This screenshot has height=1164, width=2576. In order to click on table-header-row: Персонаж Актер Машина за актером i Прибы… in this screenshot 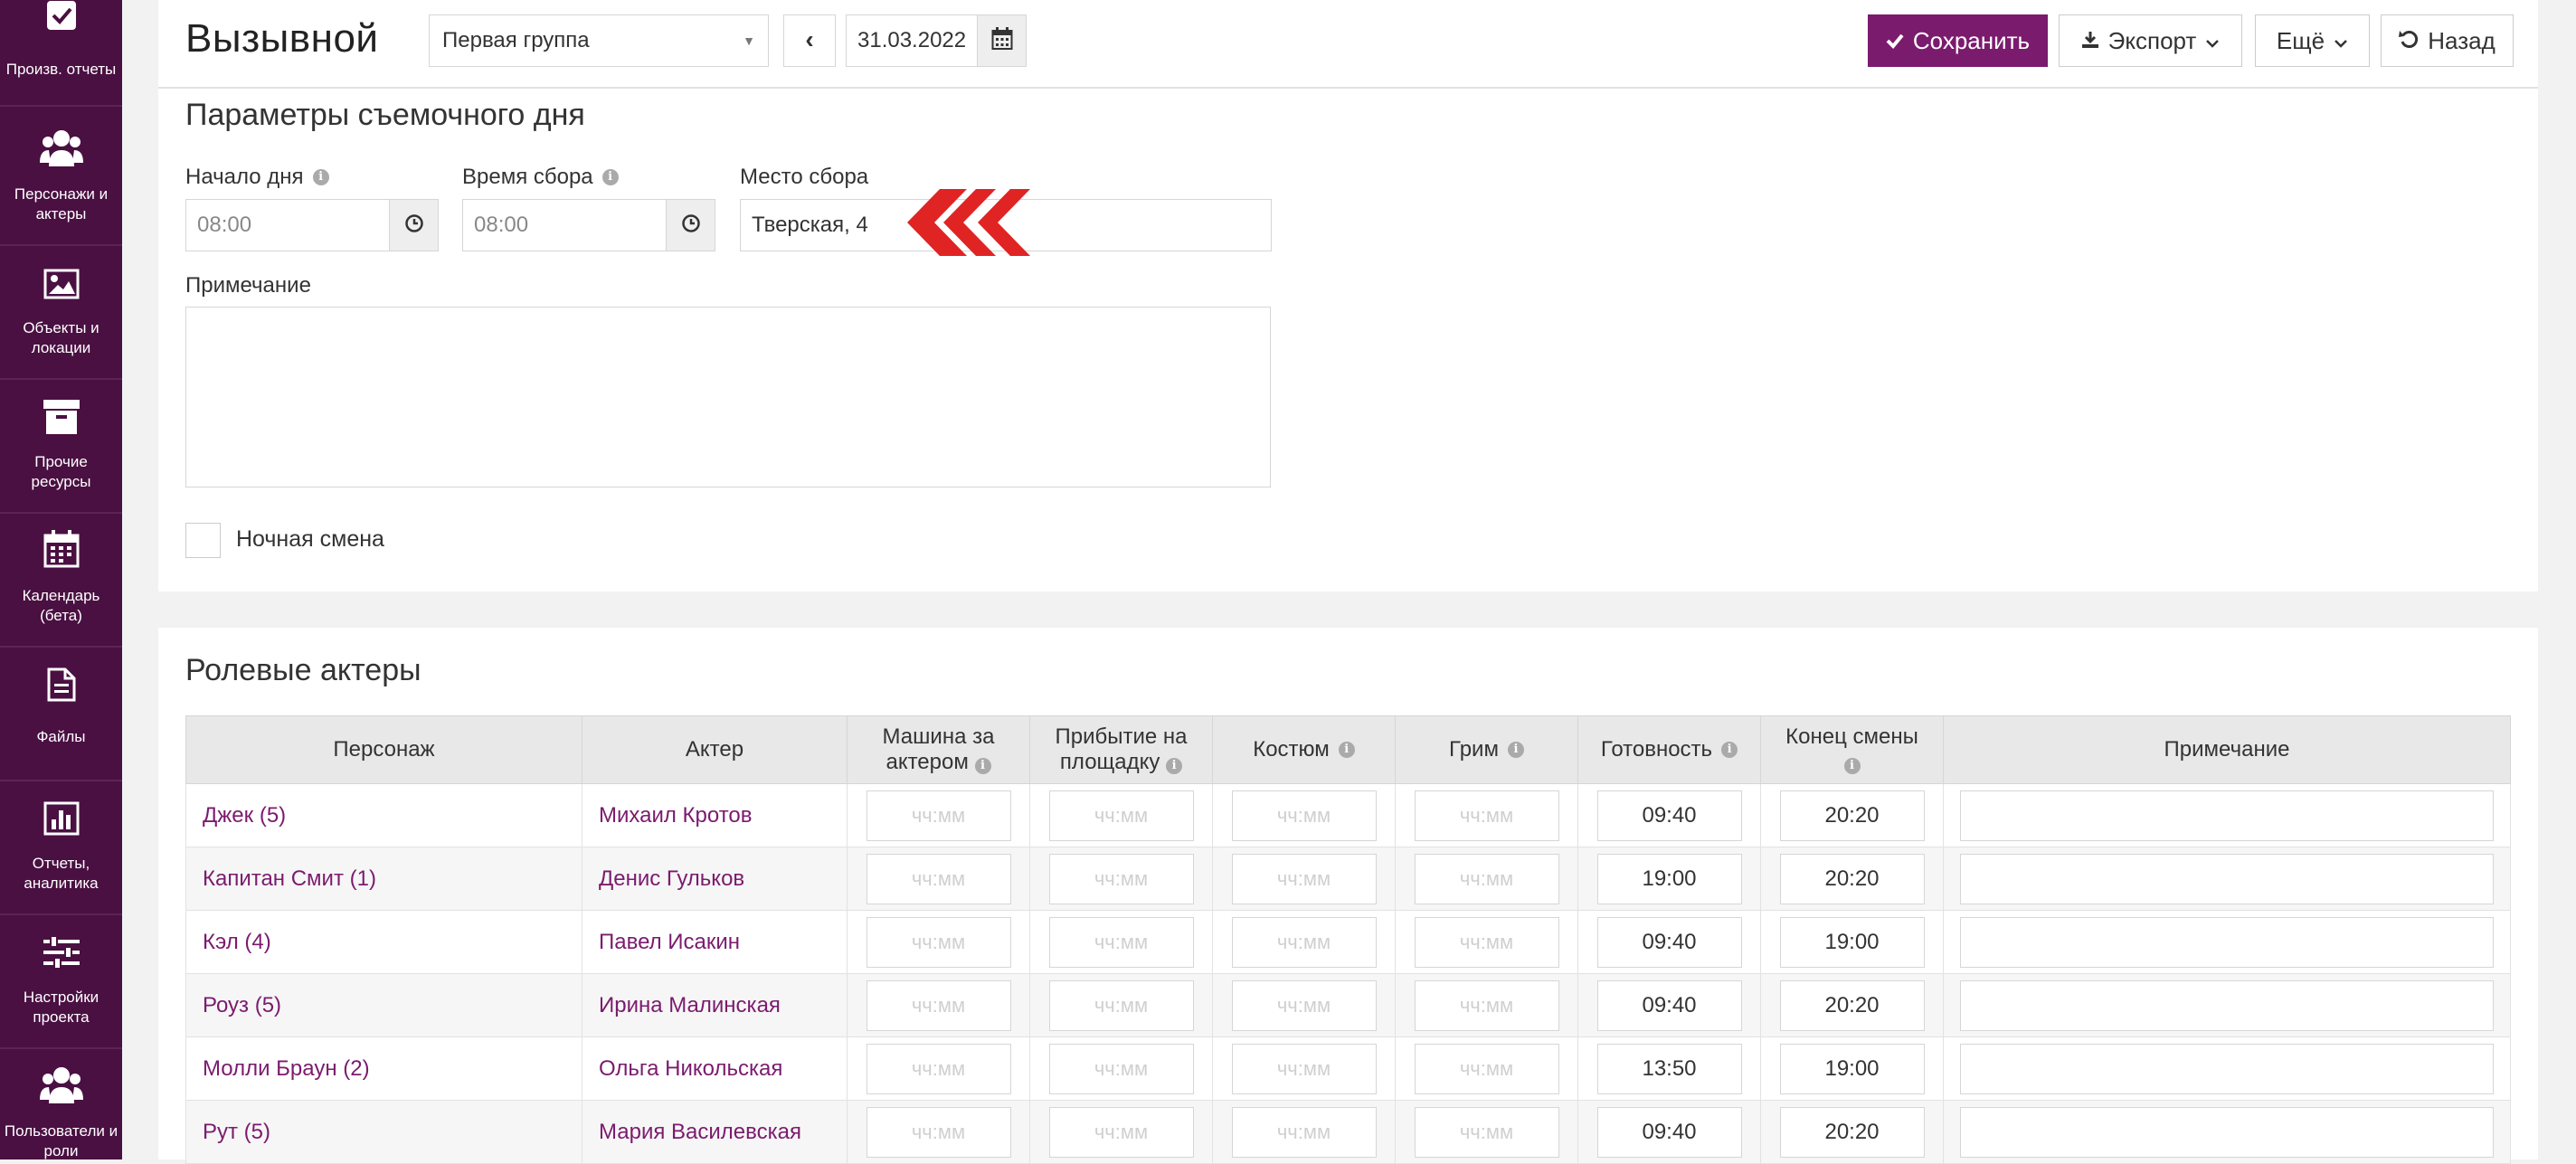, I will do `click(1348, 750)`.